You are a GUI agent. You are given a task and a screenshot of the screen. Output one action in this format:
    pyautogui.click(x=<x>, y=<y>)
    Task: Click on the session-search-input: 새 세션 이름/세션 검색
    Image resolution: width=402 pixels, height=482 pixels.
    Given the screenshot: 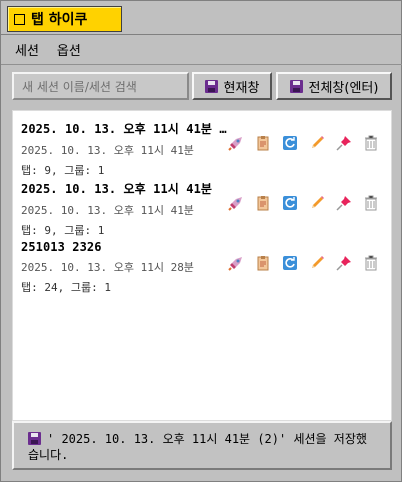 What is the action you would take?
    pyautogui.click(x=100, y=86)
    